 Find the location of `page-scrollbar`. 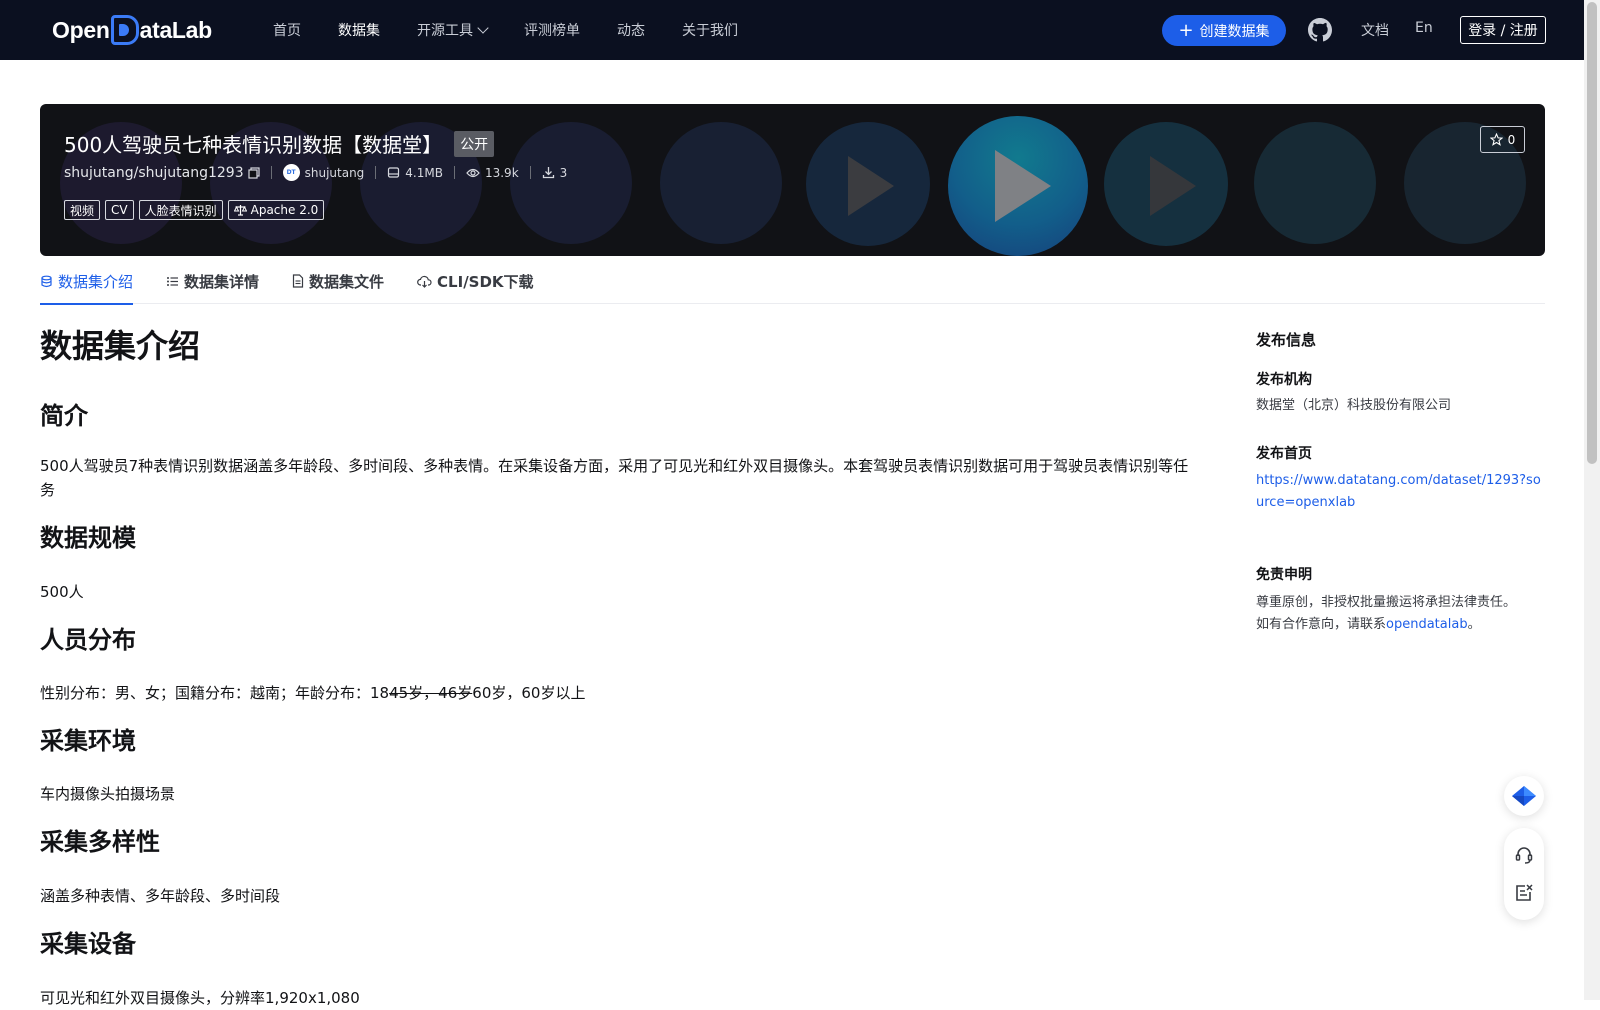

page-scrollbar is located at coordinates (1592, 500).